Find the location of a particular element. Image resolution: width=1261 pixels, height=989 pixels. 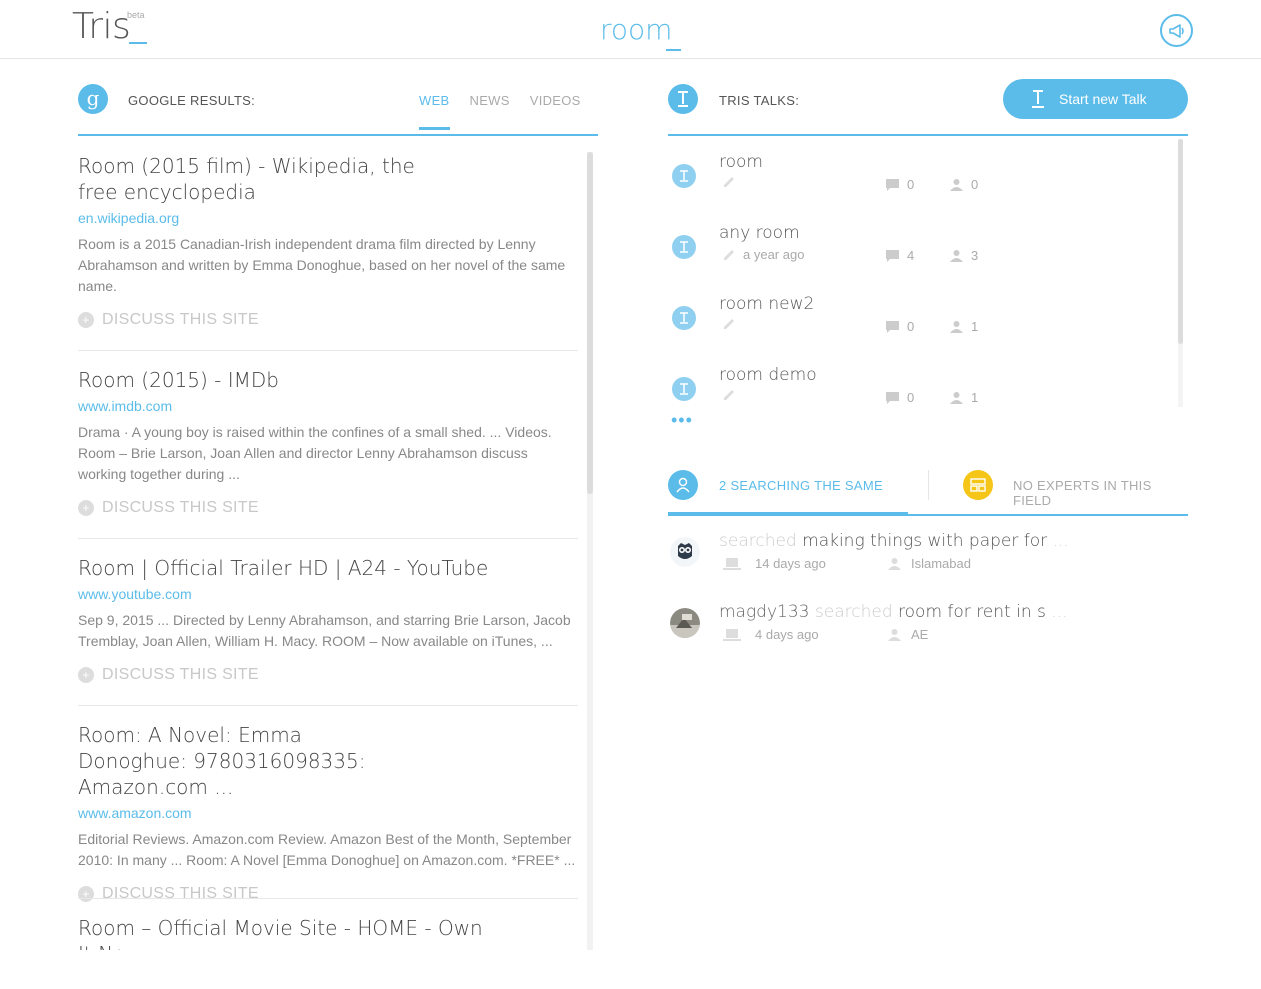

search-time: 14 days ago is located at coordinates (790, 563).